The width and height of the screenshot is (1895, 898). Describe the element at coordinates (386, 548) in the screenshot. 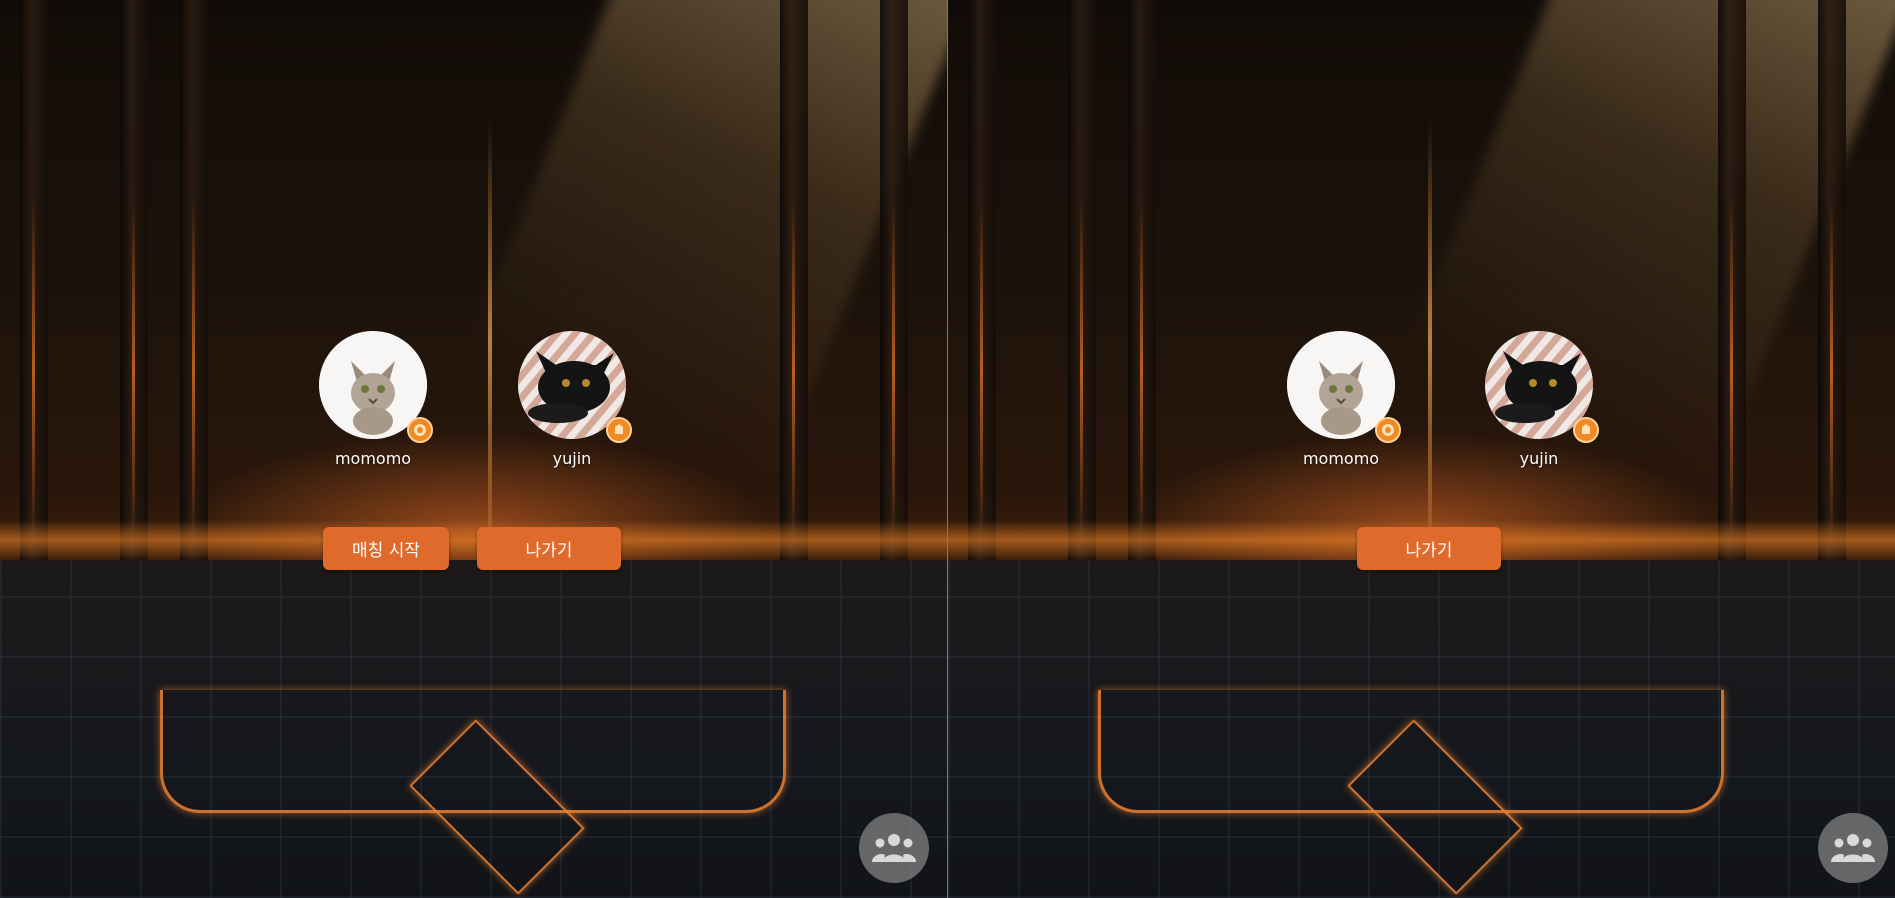

I see `start-matching-button: 매칭 시작` at that location.